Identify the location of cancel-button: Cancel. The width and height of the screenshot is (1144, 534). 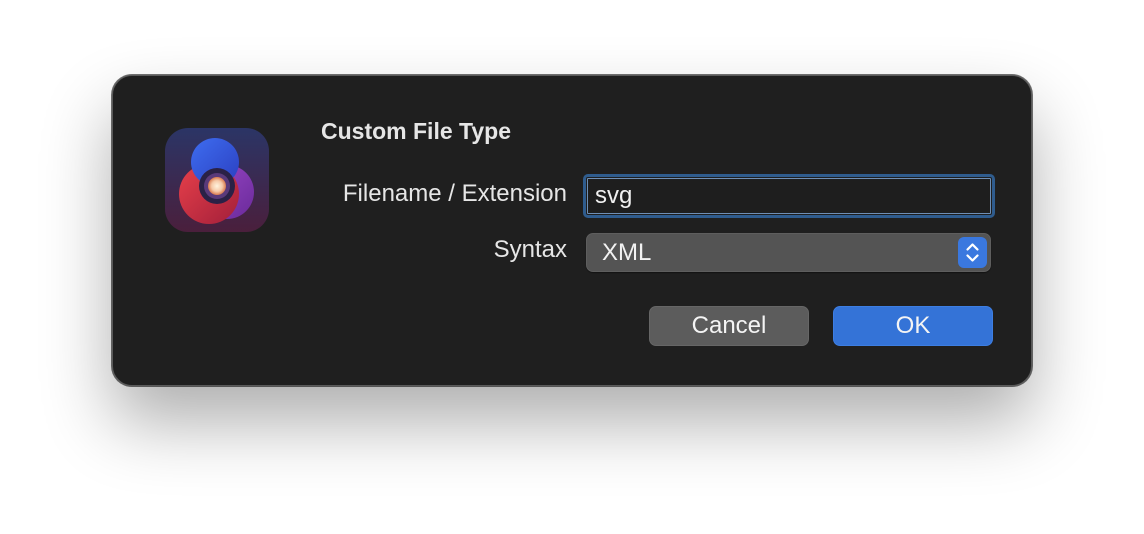
(729, 326).